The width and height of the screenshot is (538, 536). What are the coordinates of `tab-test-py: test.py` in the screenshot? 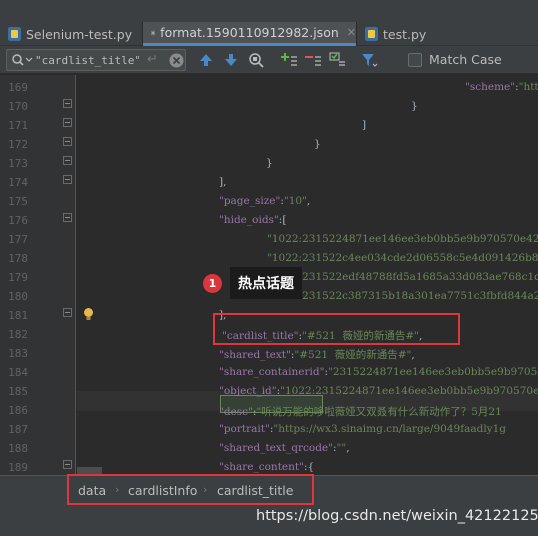 It's located at (394, 34).